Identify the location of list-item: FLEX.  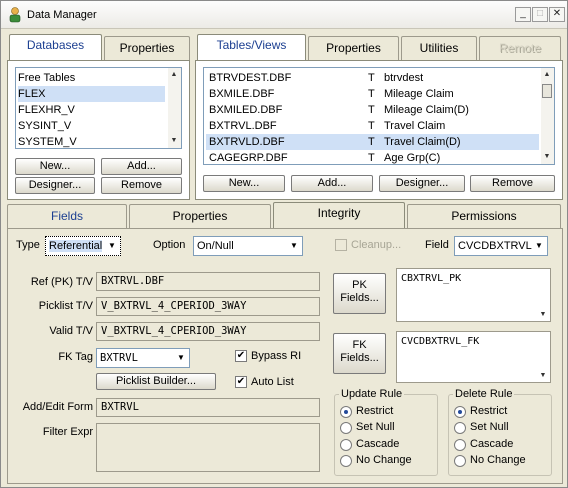
(91, 94).